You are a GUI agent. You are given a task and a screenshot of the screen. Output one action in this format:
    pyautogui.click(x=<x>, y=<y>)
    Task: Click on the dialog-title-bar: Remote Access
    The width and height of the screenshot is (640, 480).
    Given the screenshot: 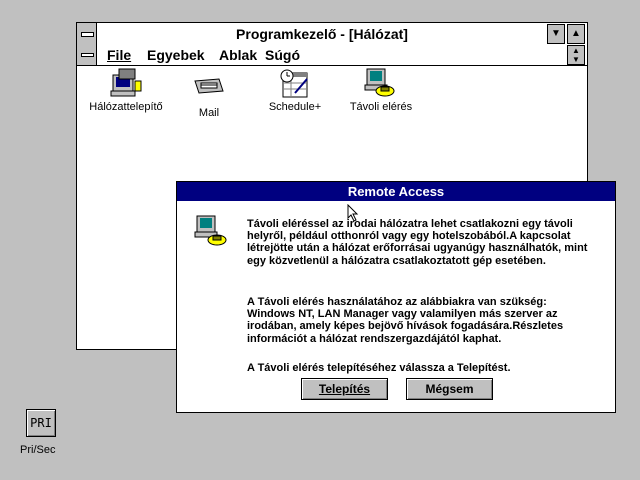 What is the action you would take?
    pyautogui.click(x=396, y=191)
    